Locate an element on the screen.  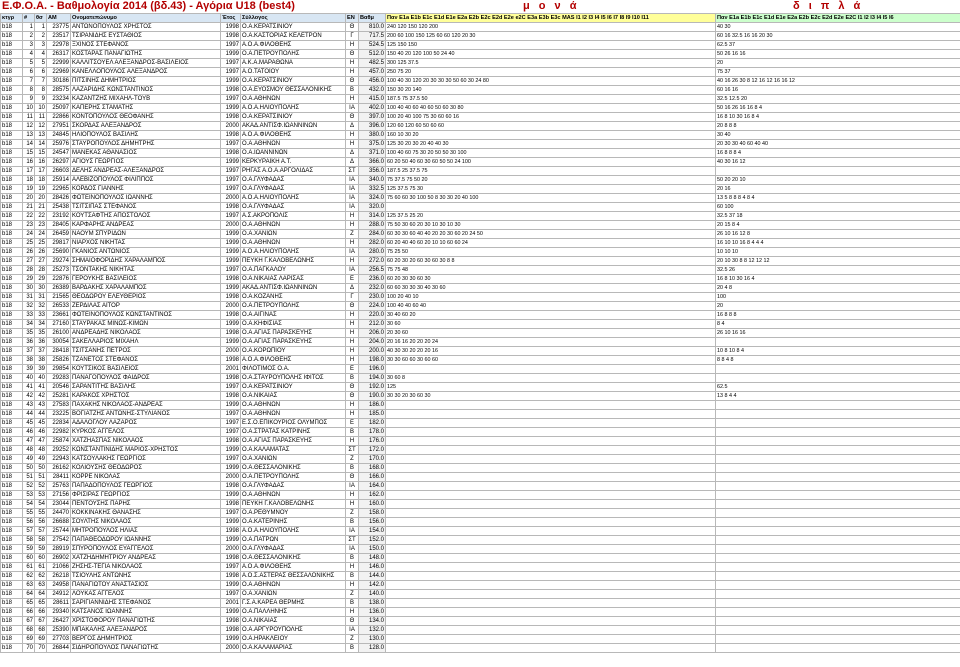
position-cell: 32 is located at coordinates (40, 306).